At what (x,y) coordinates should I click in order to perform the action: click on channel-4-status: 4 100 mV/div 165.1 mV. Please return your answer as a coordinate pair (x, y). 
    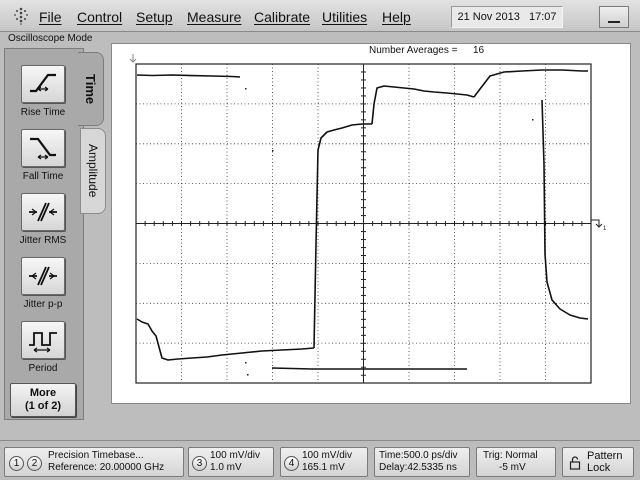
    Looking at the image, I should click on (324, 462).